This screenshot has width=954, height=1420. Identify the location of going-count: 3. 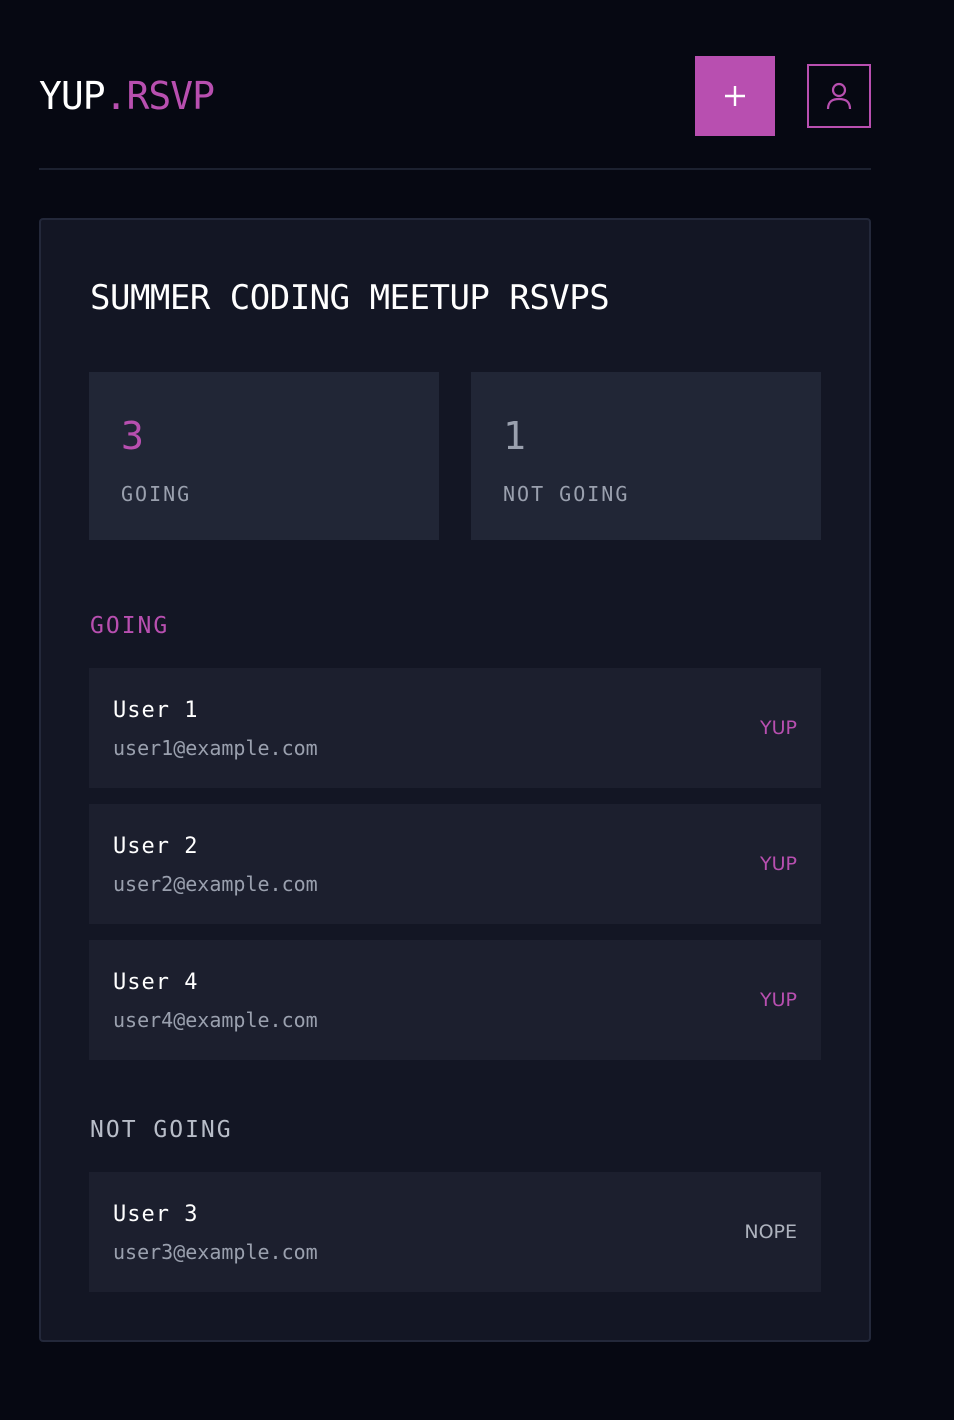
(132, 436).